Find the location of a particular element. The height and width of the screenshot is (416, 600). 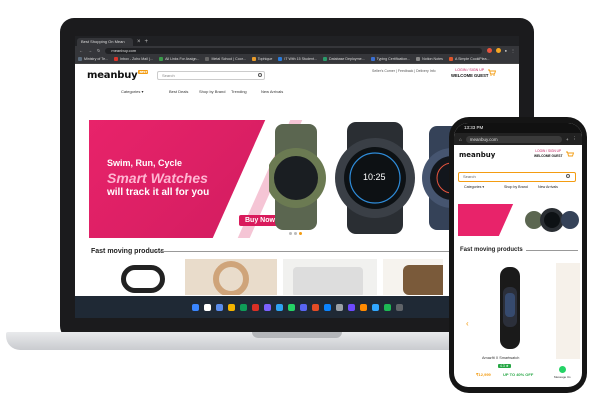

product-image is located at coordinates (423, 280).